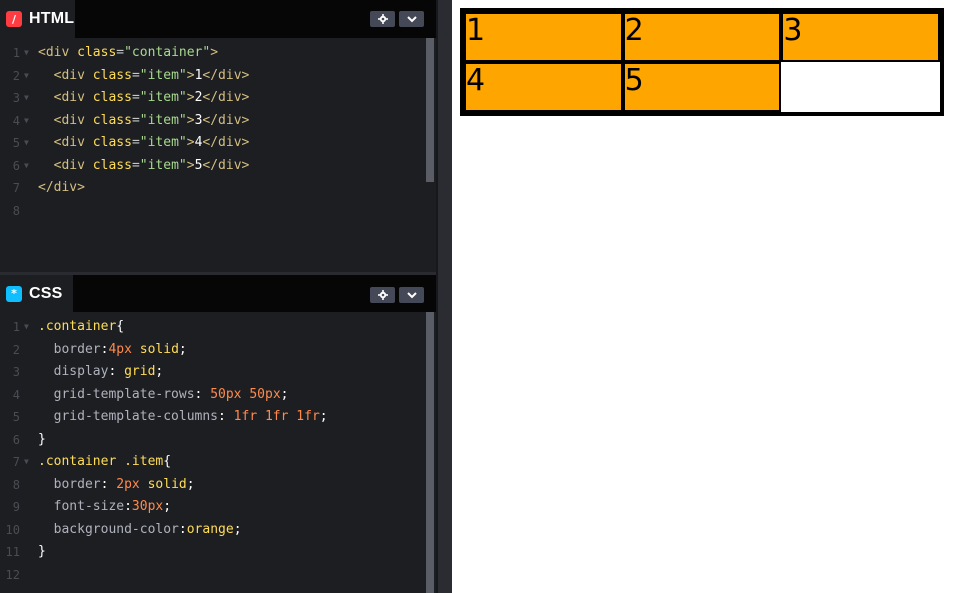 The image size is (953, 593). Describe the element at coordinates (183, 417) in the screenshot. I see `code-text: grid-template-columns: 1fr 1fr 1fr;` at that location.